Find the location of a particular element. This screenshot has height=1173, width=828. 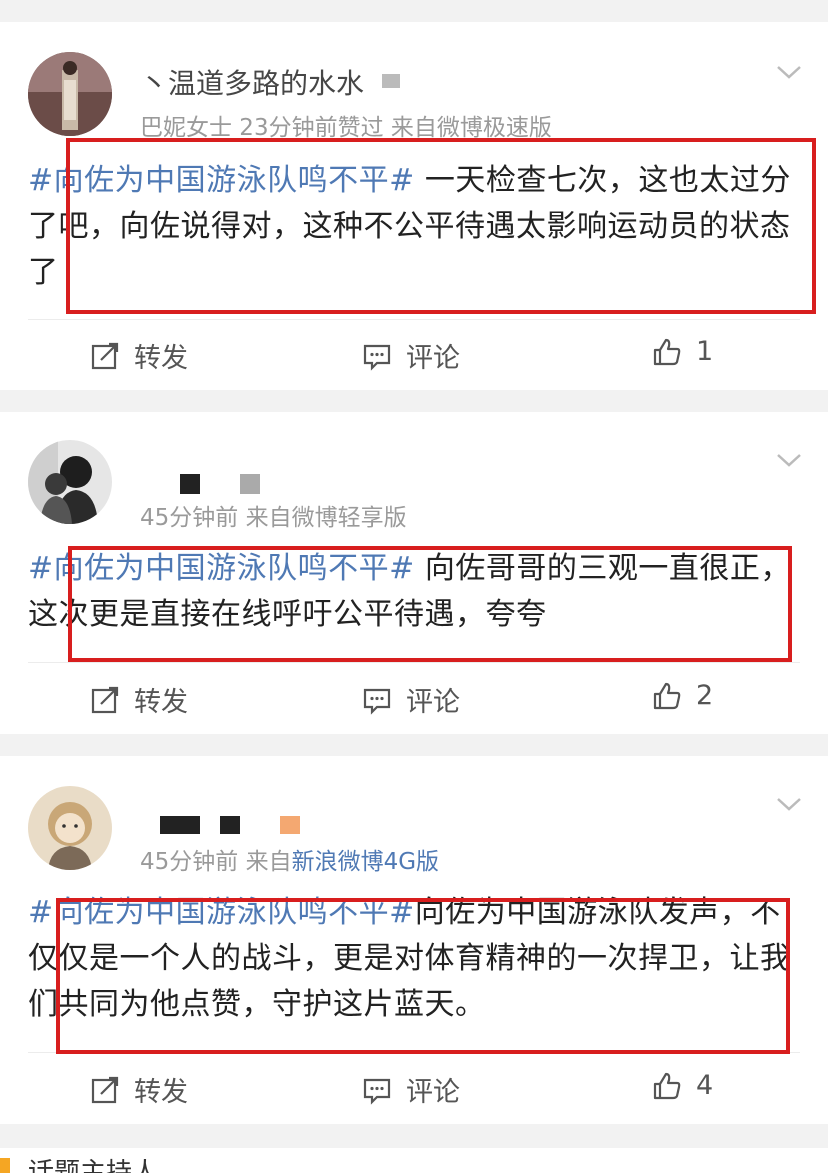

like-button: 4 is located at coordinates (682, 1085).